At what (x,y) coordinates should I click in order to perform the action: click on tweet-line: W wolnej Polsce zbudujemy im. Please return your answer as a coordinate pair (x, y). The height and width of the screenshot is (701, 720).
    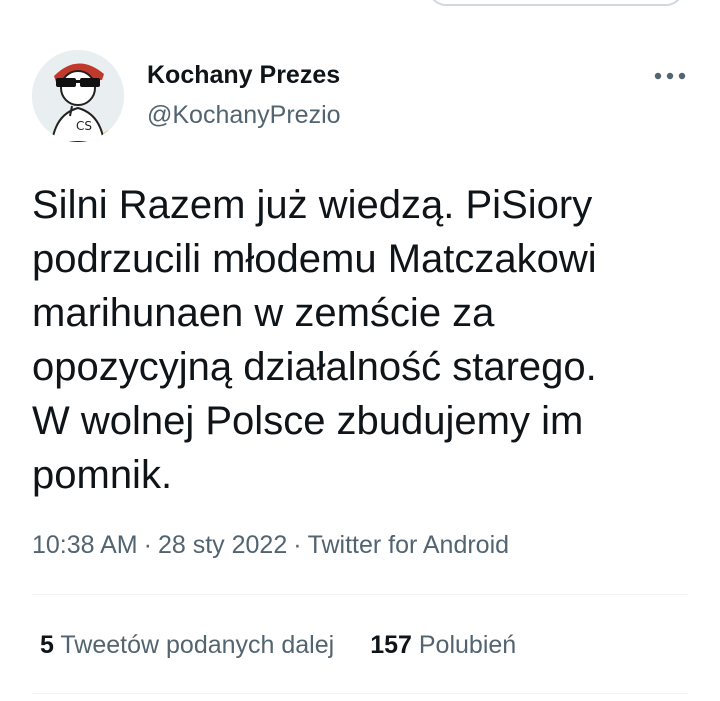
    Looking at the image, I should click on (308, 421).